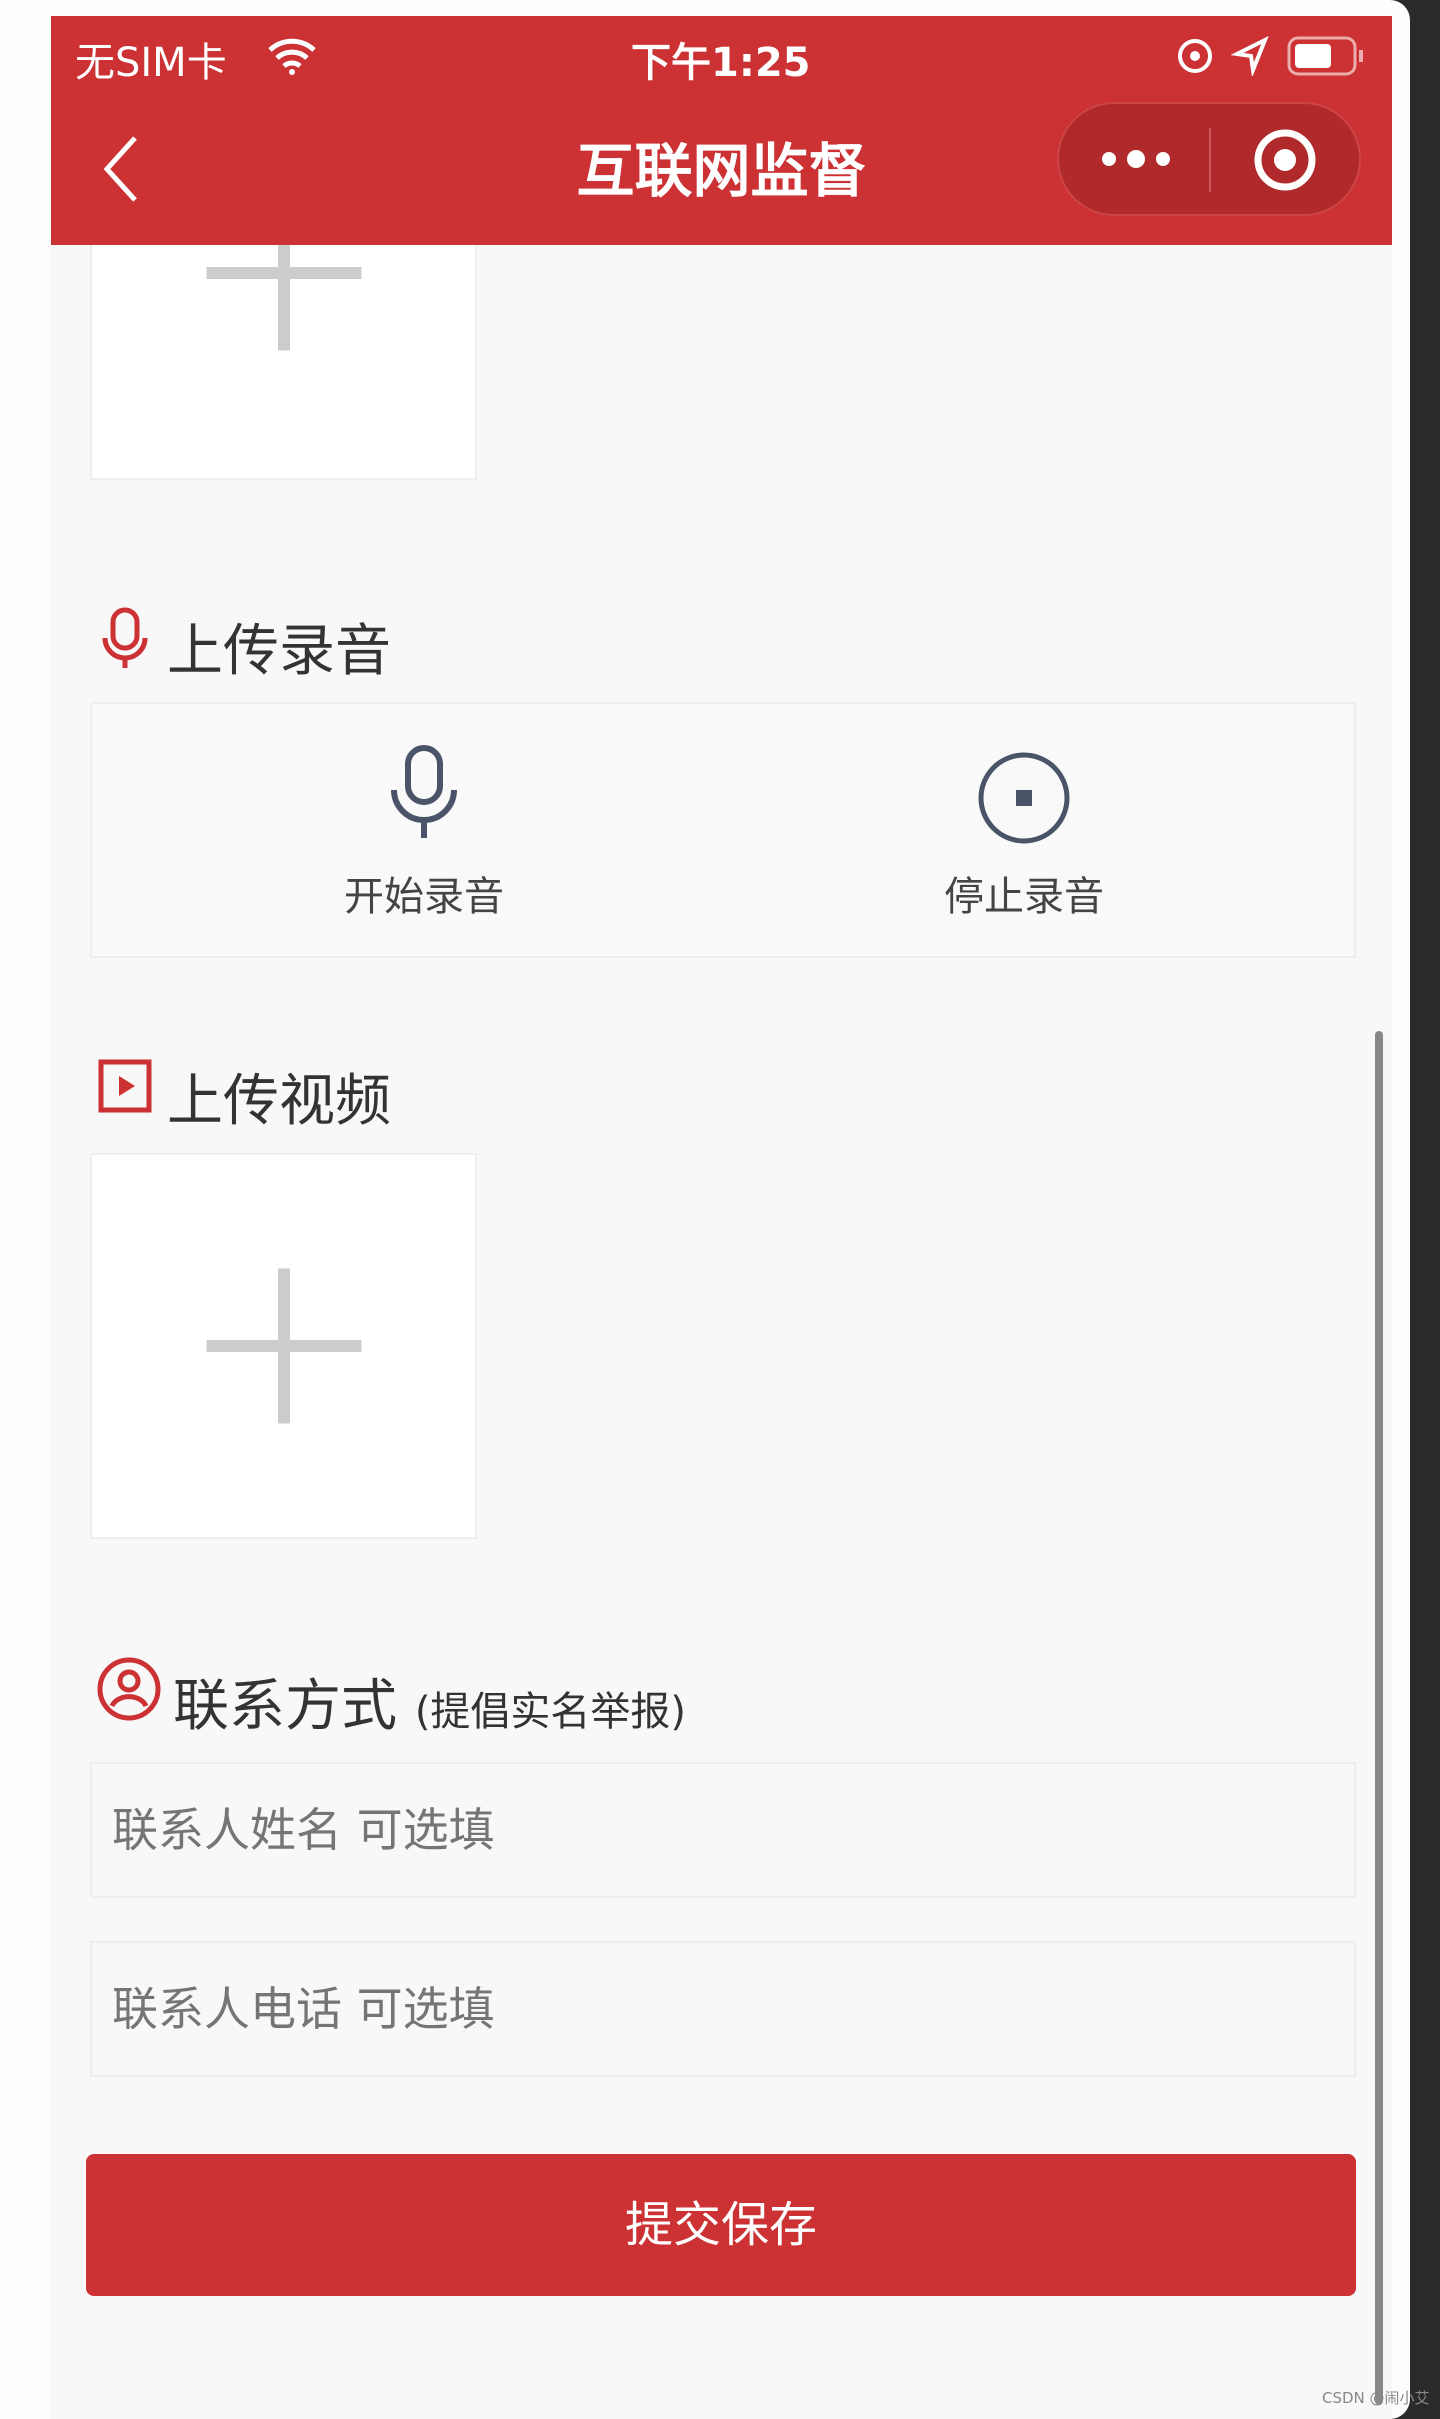 The image size is (1440, 2419). What do you see at coordinates (721, 2225) in the screenshot?
I see `submit-button: 提交保存` at bounding box center [721, 2225].